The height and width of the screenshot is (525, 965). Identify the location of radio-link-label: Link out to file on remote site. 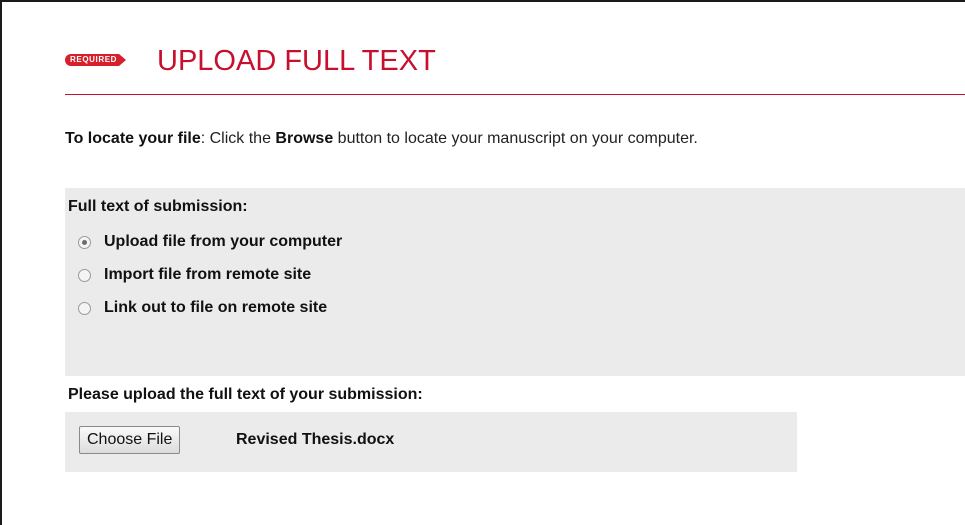
(215, 308).